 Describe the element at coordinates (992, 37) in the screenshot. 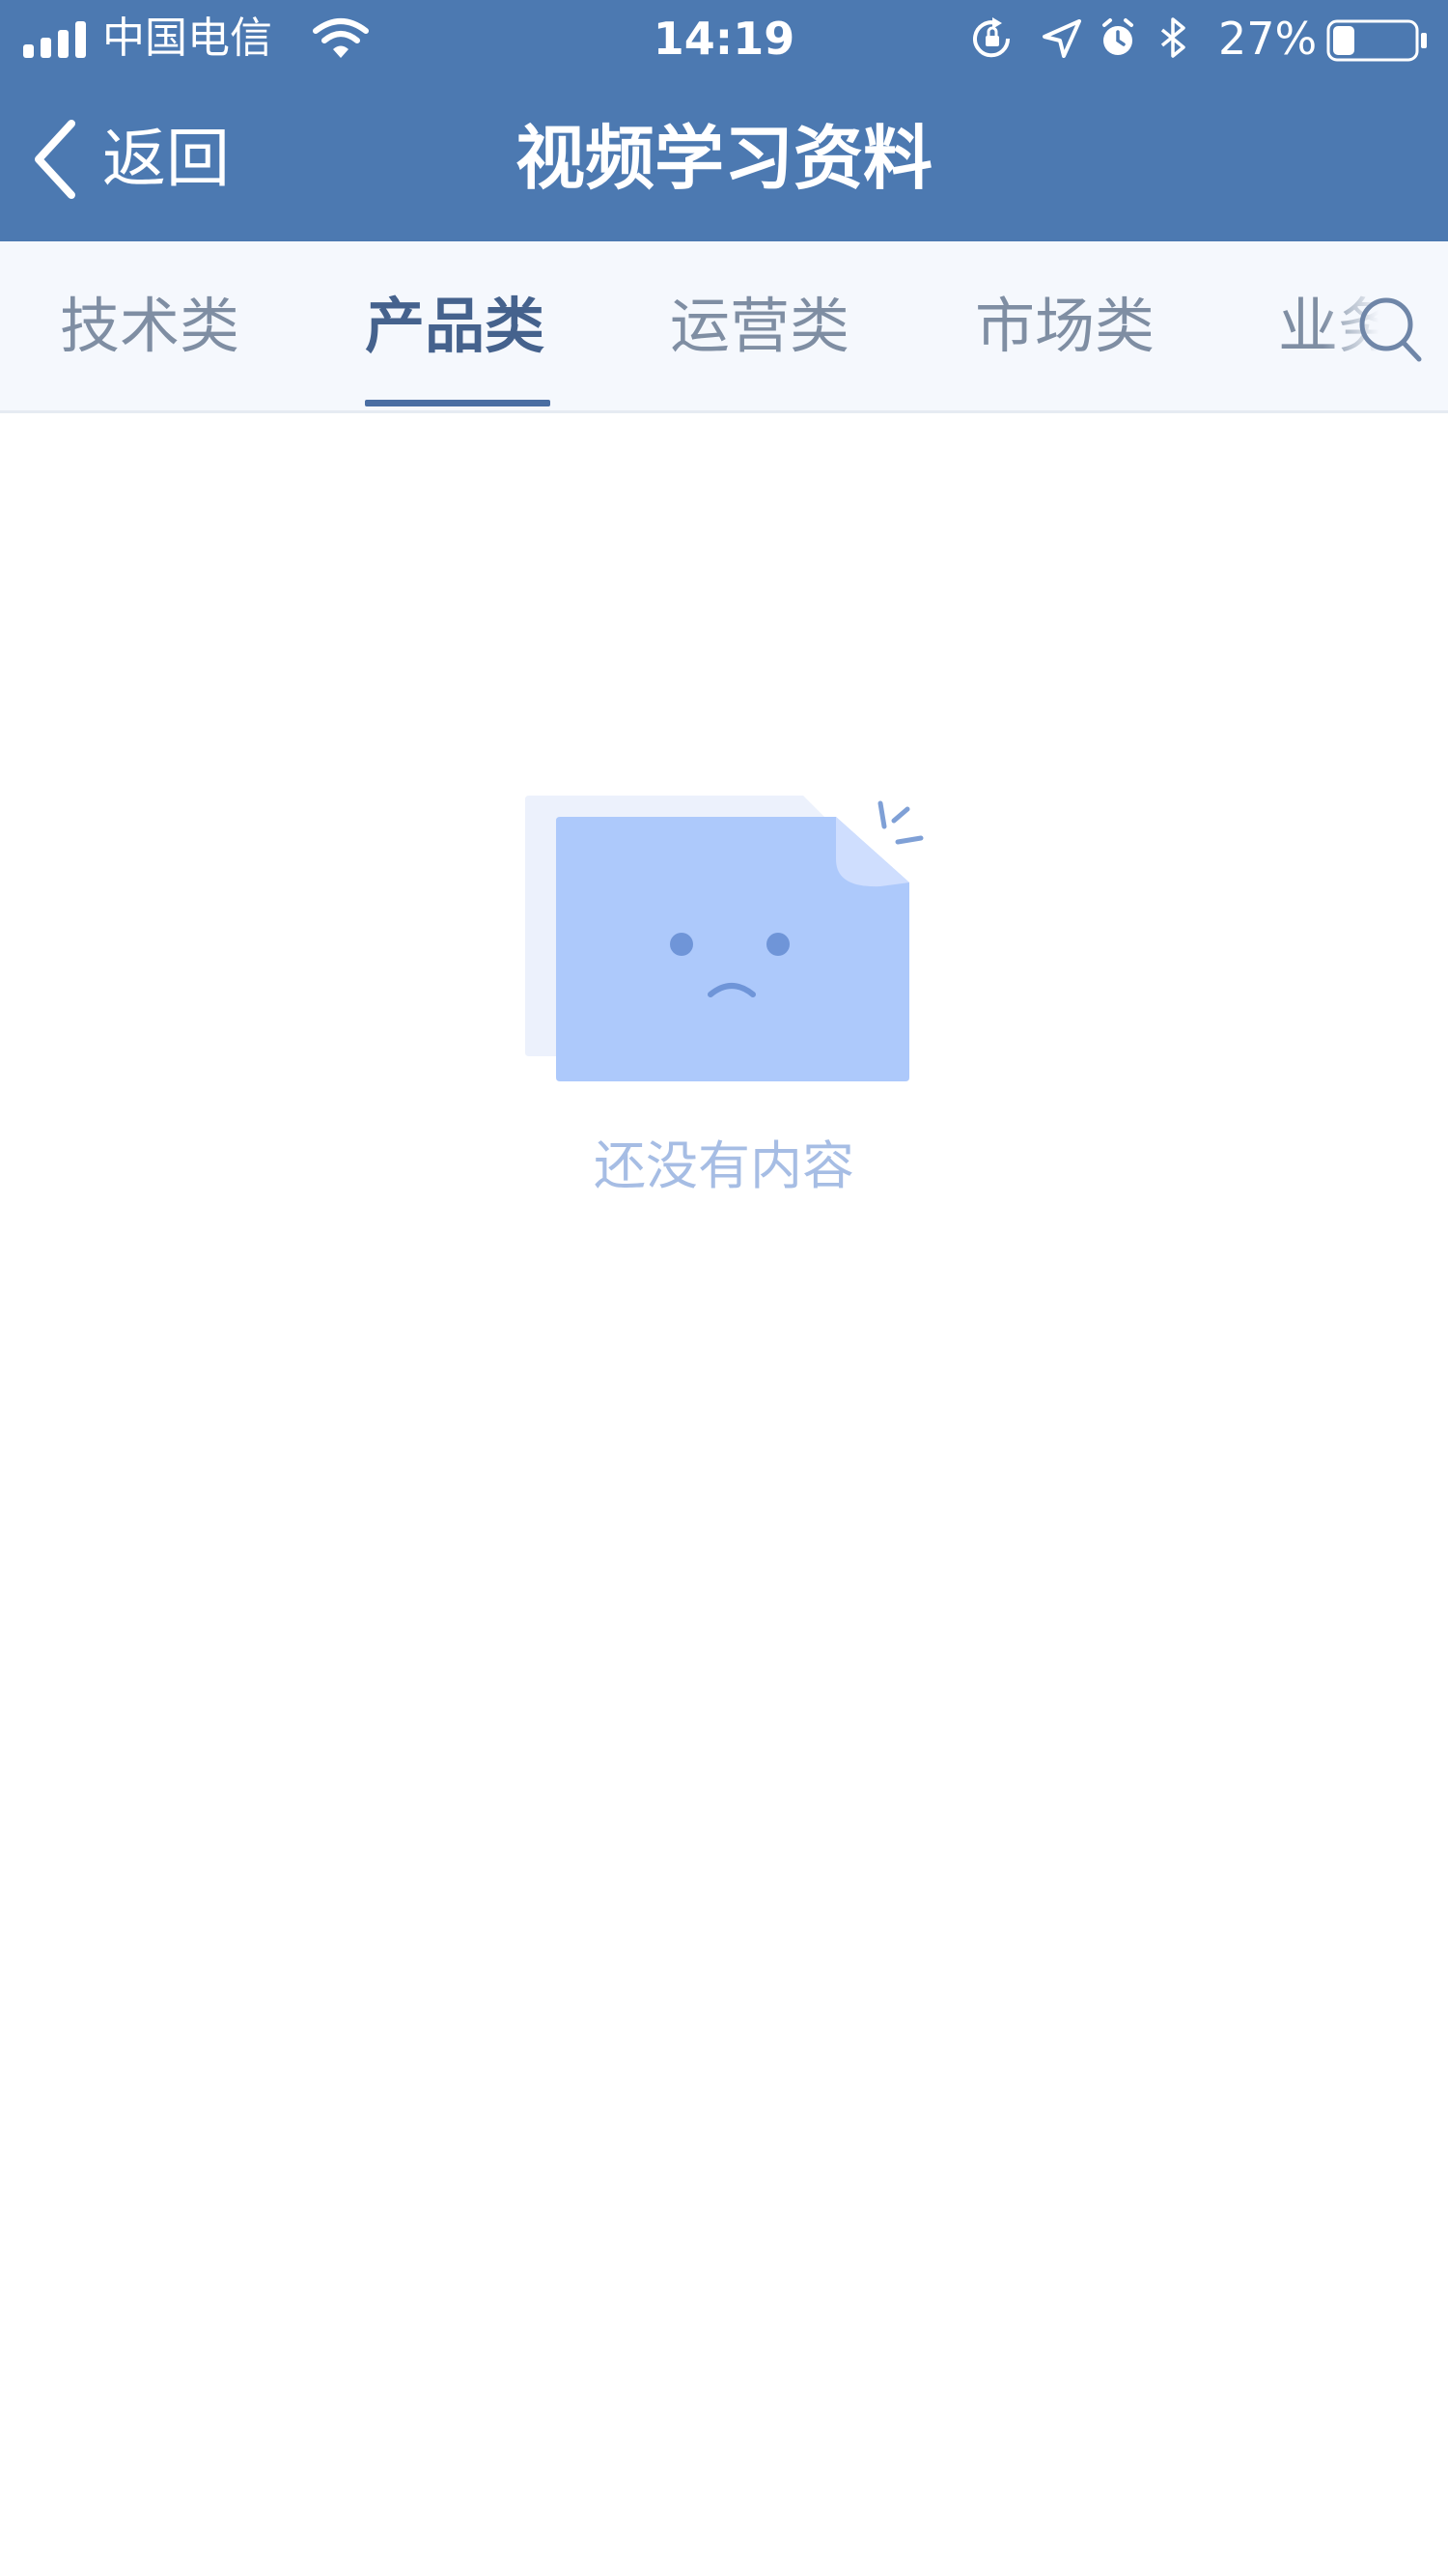

I see `rotation-lock-icon` at that location.